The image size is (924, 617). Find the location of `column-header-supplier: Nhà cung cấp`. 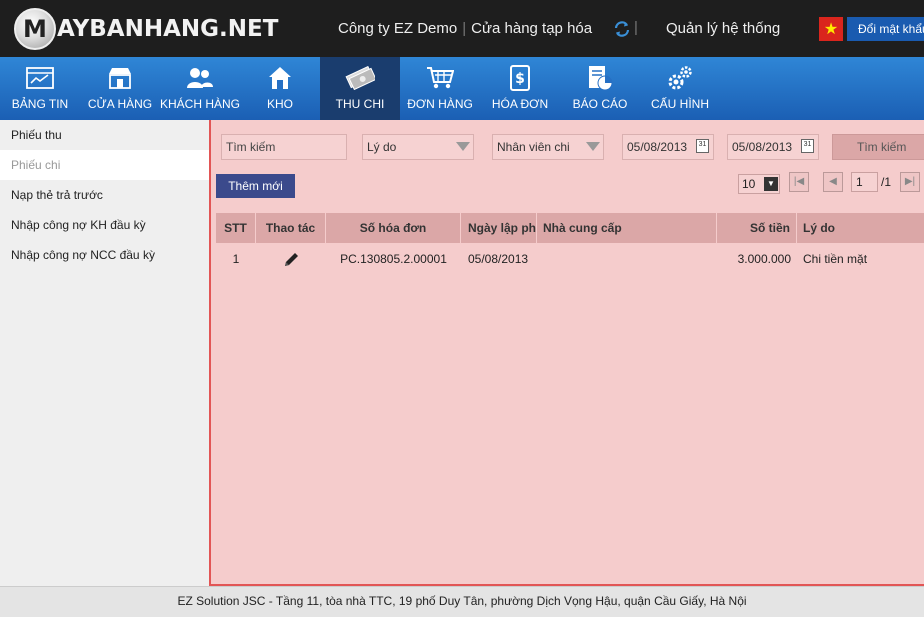

column-header-supplier: Nhà cung cấp is located at coordinates (627, 228).